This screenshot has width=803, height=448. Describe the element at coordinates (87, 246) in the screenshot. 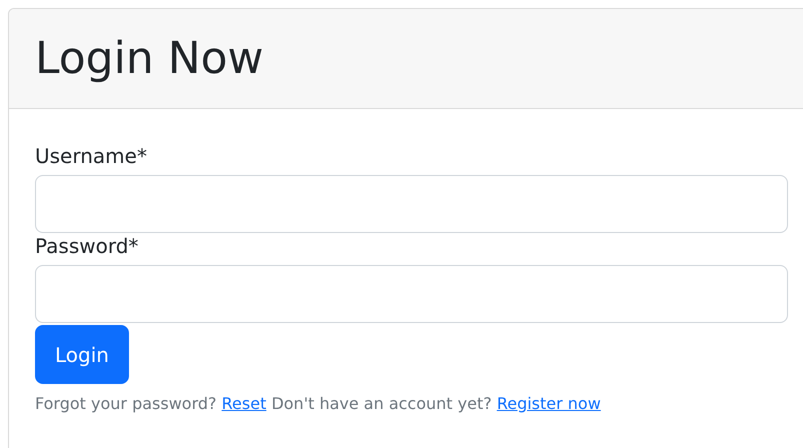

I see `field-label: Password*` at that location.